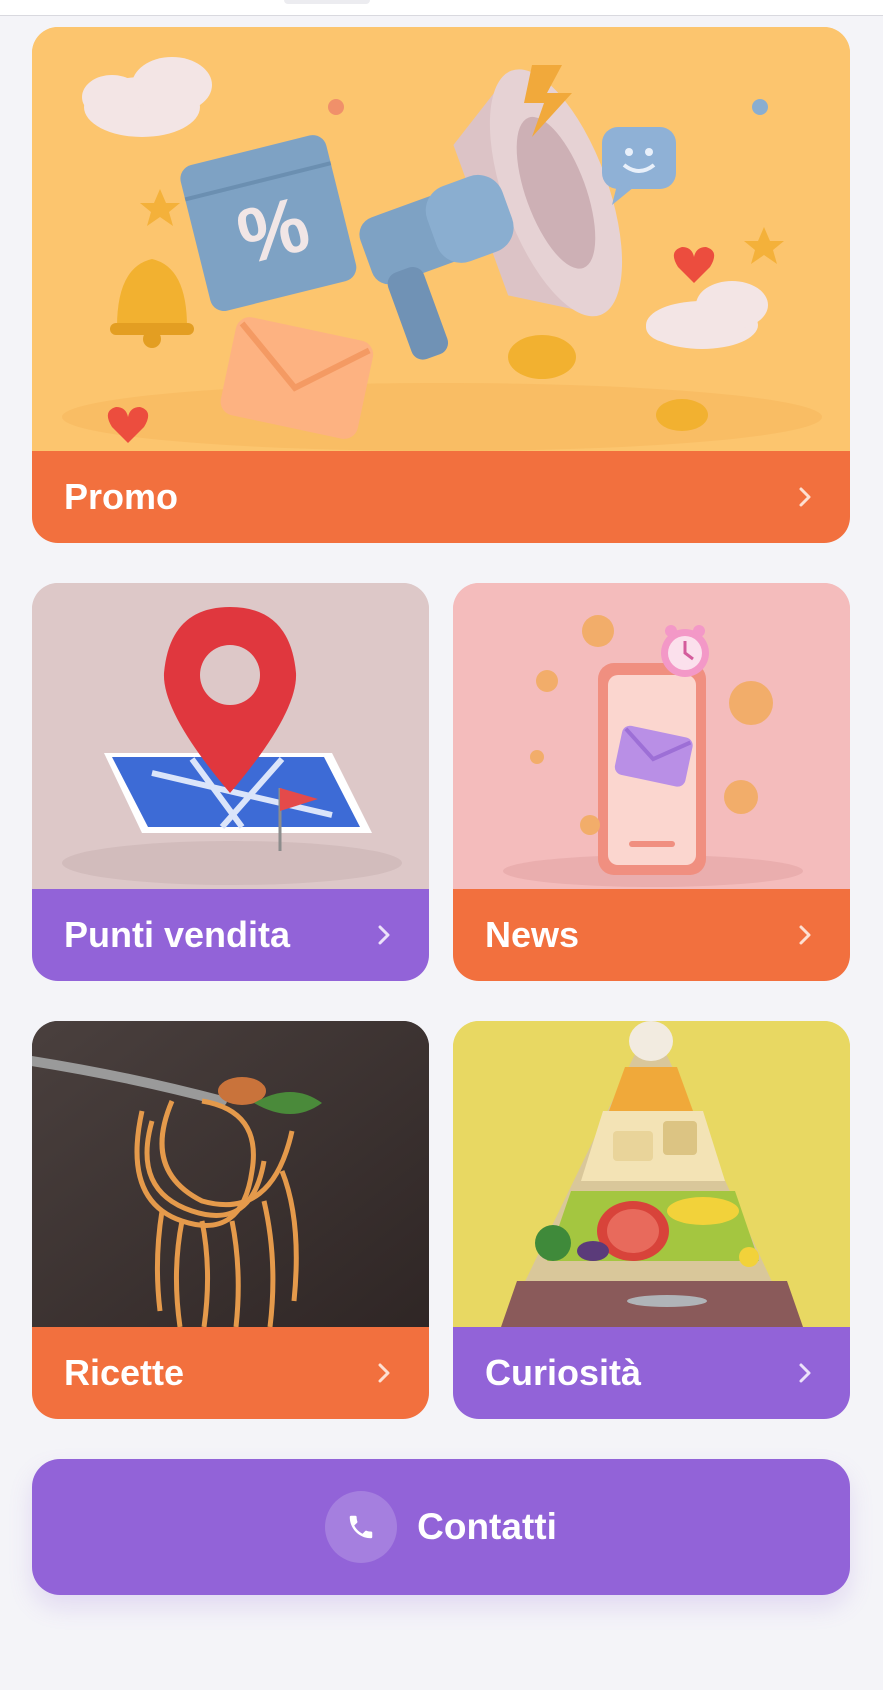 Image resolution: width=883 pixels, height=1690 pixels. Describe the element at coordinates (230, 1373) in the screenshot. I see `ricette-label-bar: Ricette` at that location.